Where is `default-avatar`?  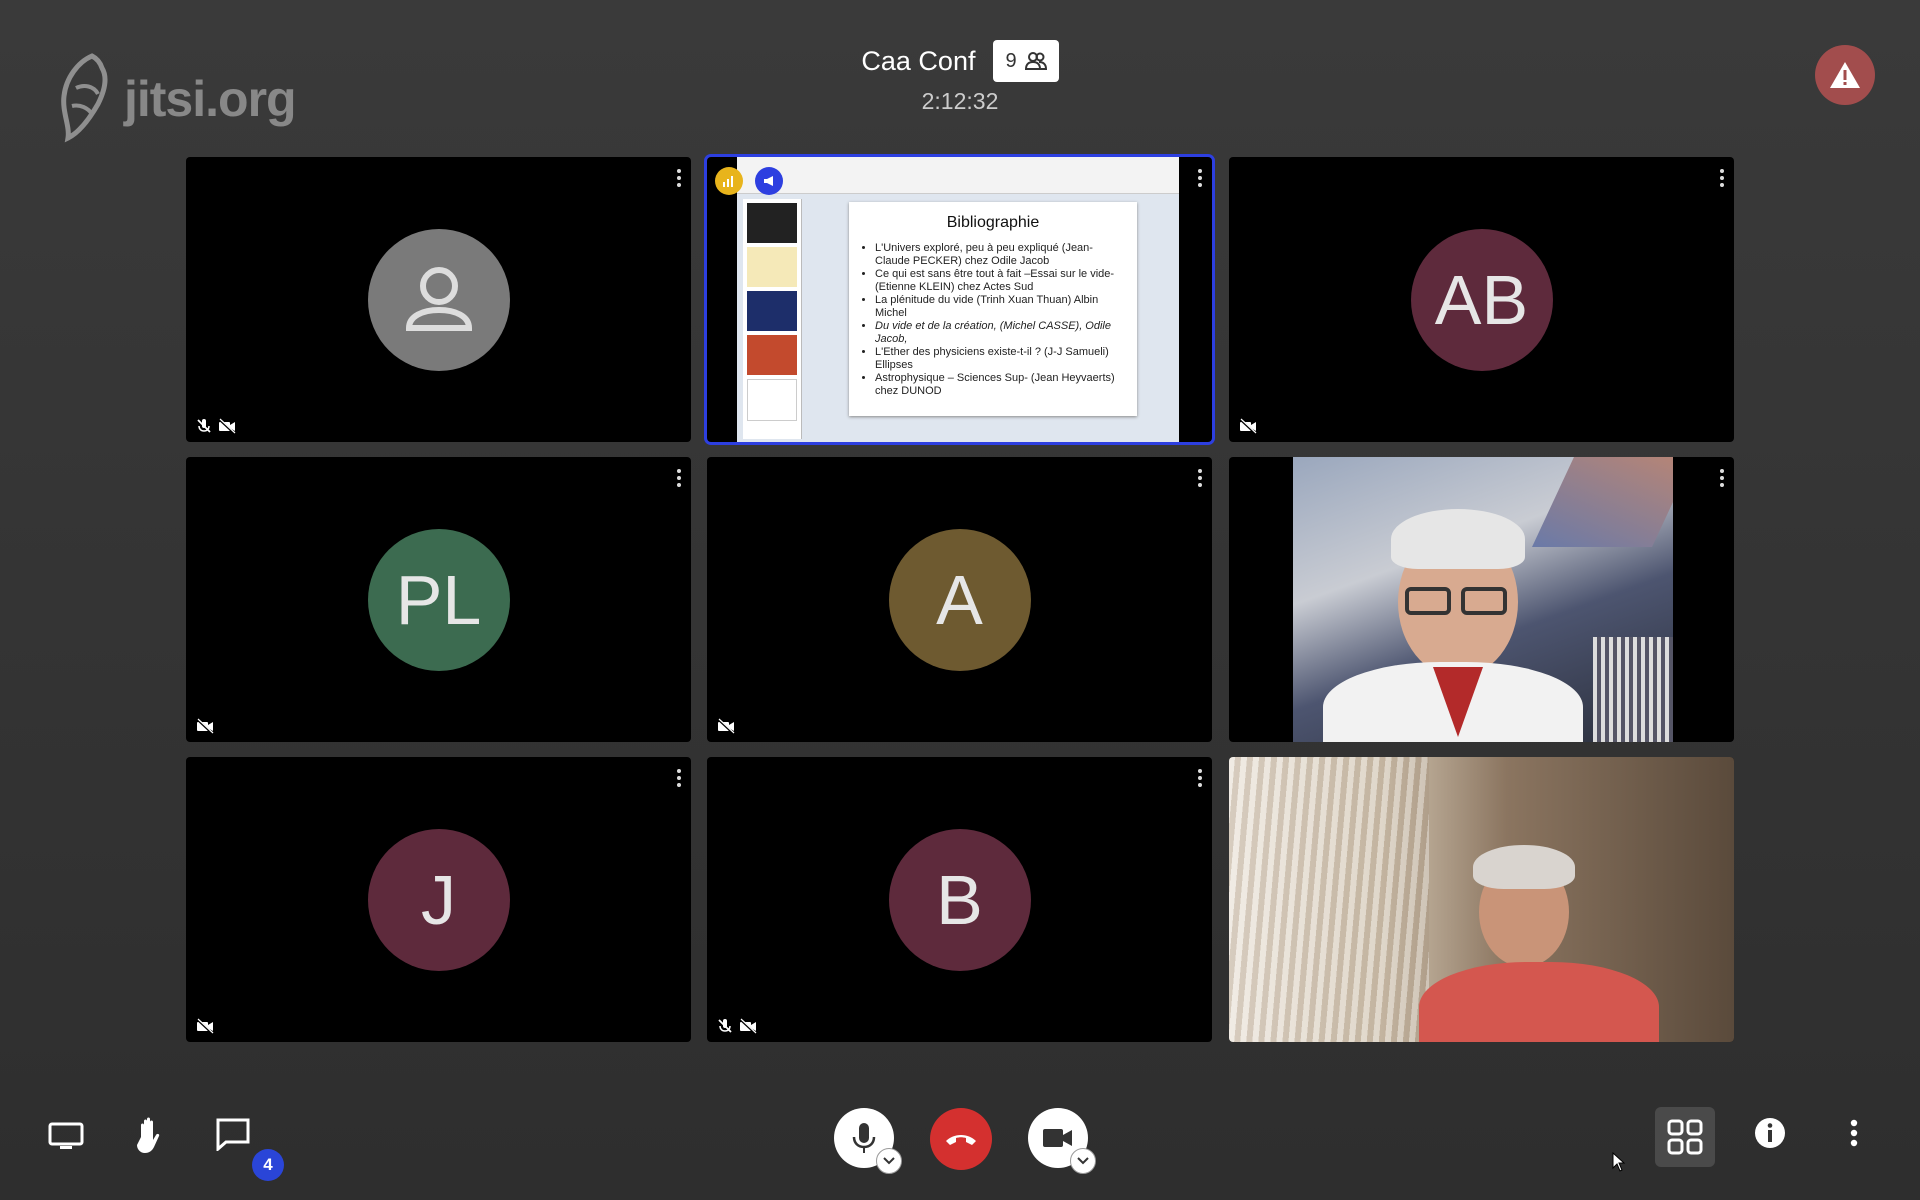 default-avatar is located at coordinates (438, 299).